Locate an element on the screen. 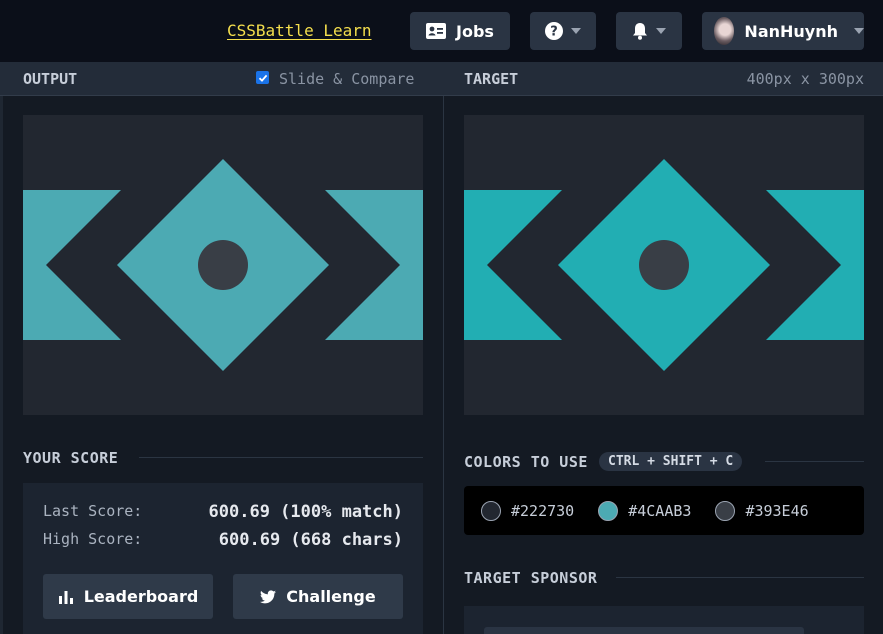 The width and height of the screenshot is (883, 634). color-swatch-item: #222730 is located at coordinates (528, 510).